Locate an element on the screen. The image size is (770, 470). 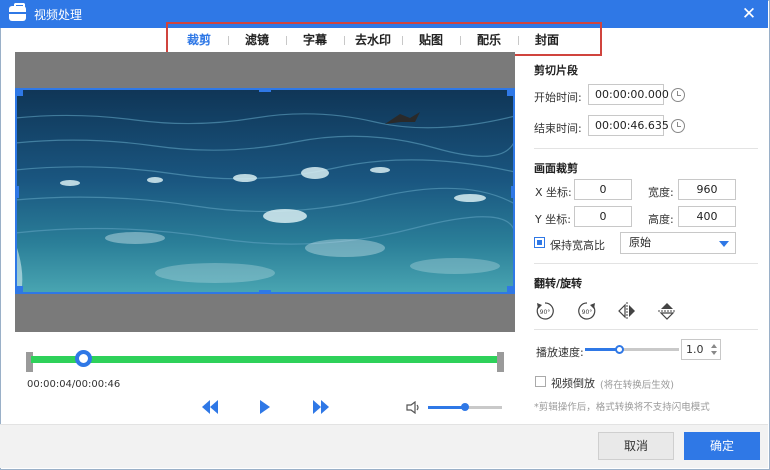
volume-fill is located at coordinates (446, 407).